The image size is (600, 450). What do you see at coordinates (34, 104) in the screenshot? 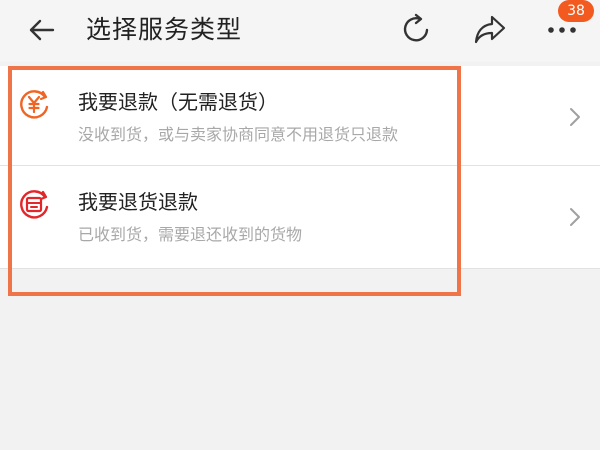
I see `yen-refund-icon` at bounding box center [34, 104].